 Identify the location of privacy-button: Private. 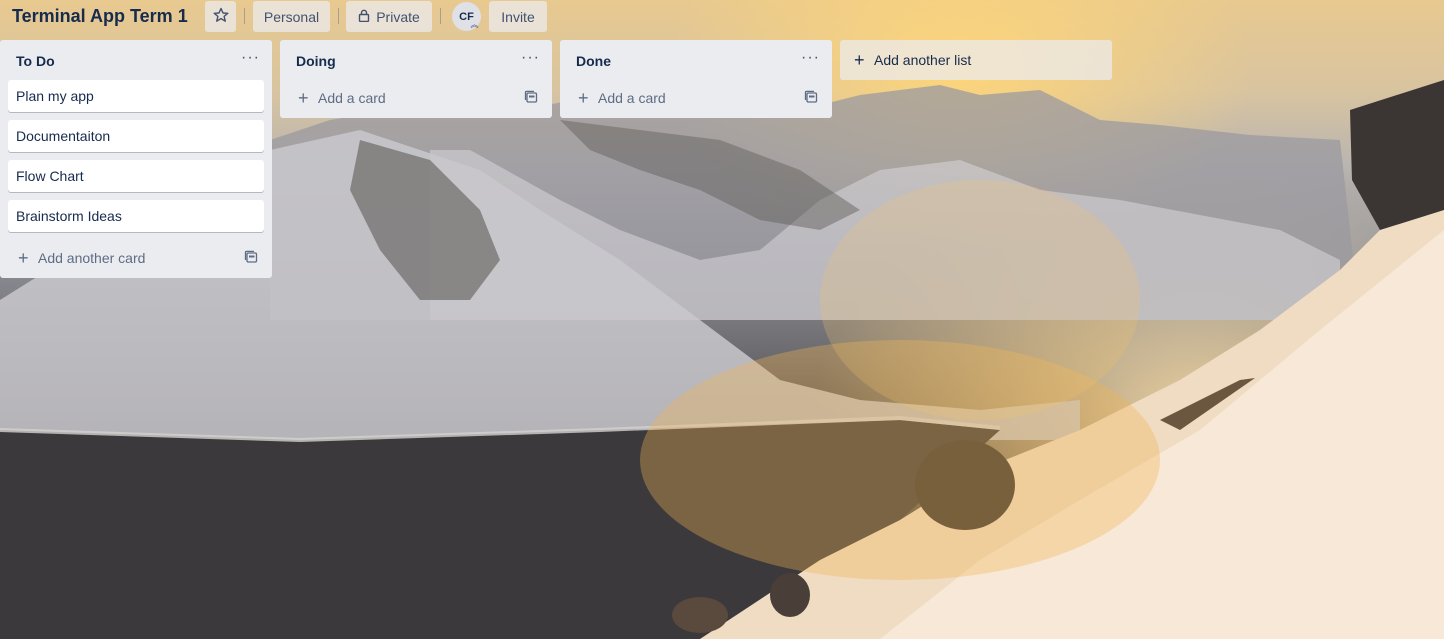
(389, 16).